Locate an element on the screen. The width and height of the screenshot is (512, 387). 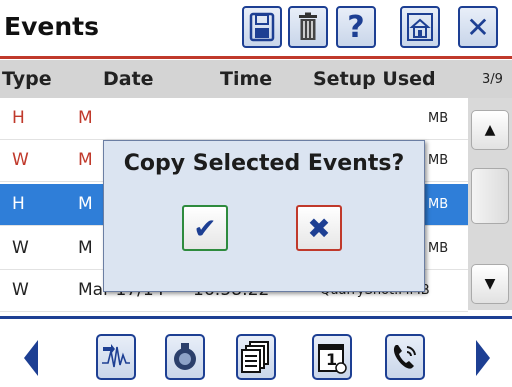
scrollbar: ▲ ▼ is located at coordinates (490, 204).